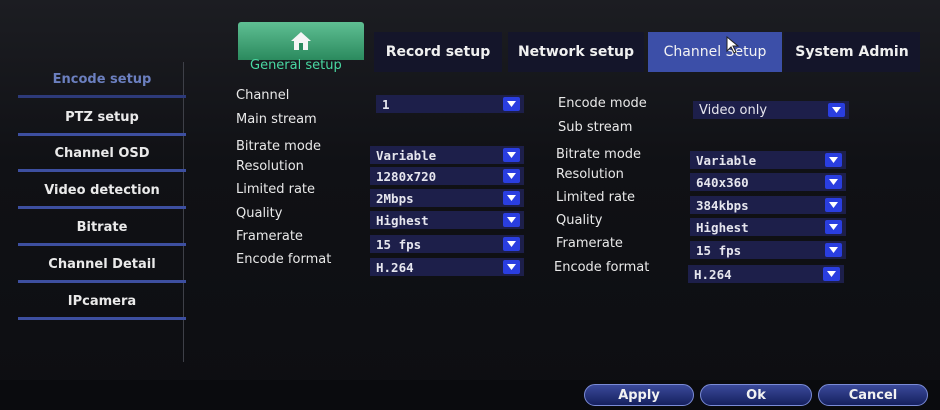  Describe the element at coordinates (406, 176) in the screenshot. I see `main-resolution-value: 1280x720` at that location.